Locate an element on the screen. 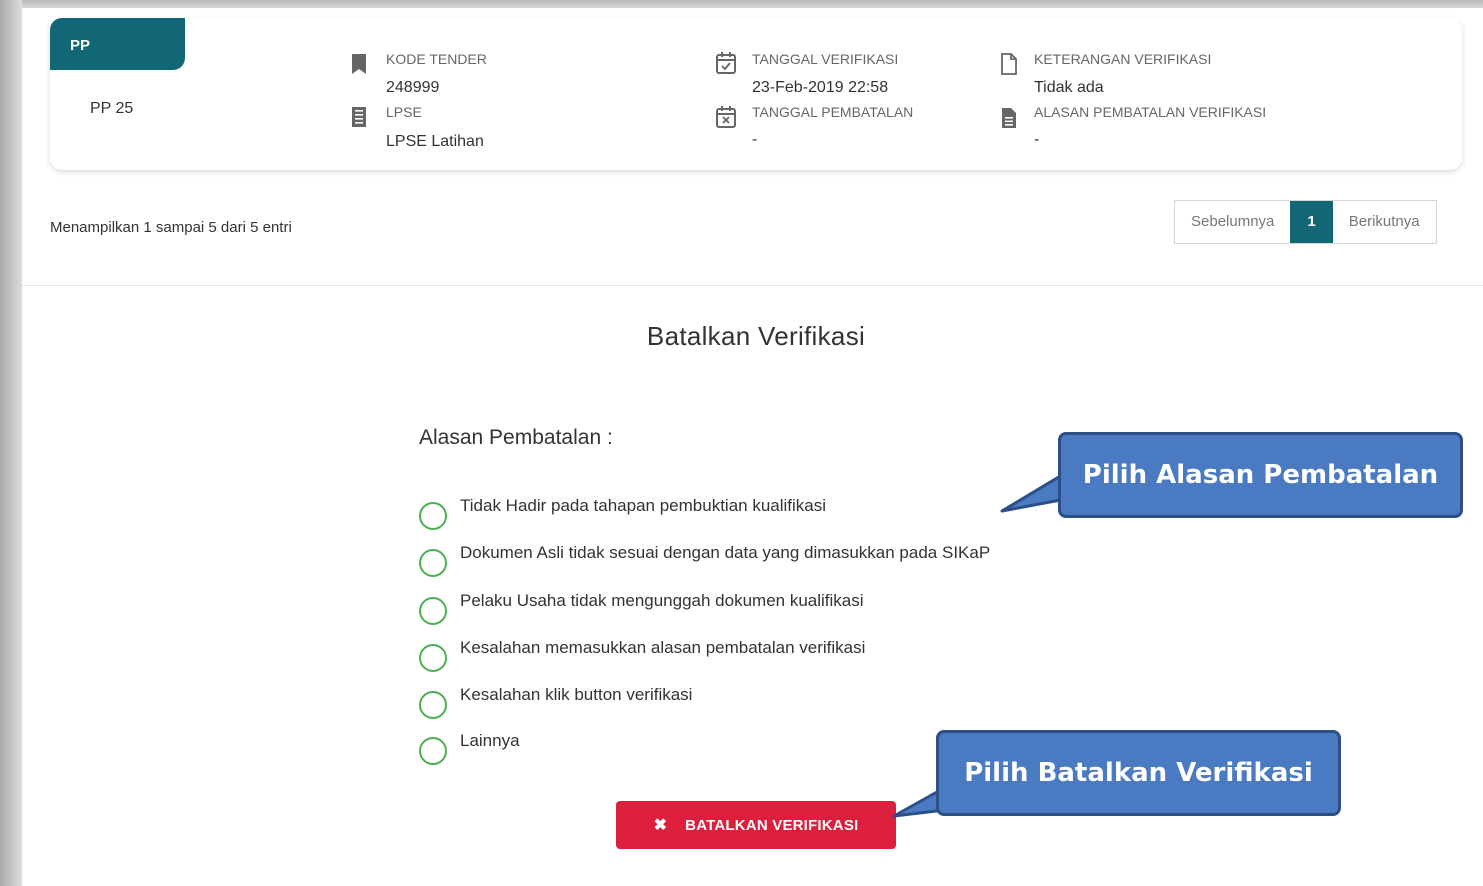  callout-pilih-alasan: Pilih Alasan Pembatalan is located at coordinates (1260, 475).